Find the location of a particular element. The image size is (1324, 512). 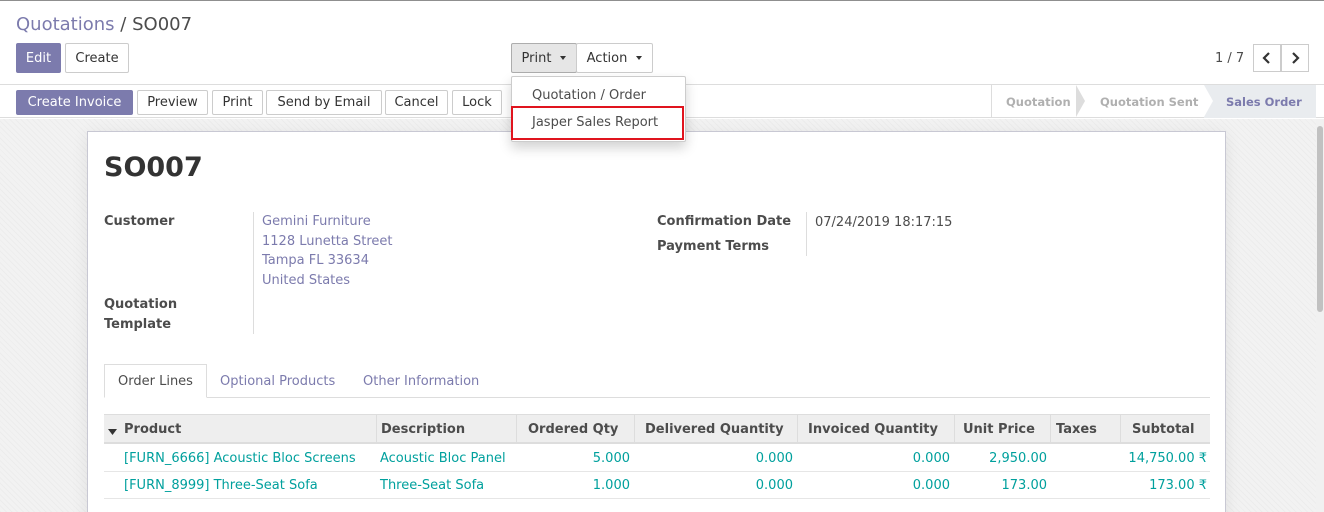

row-unit-price: 2,950.00 is located at coordinates (1018, 458).